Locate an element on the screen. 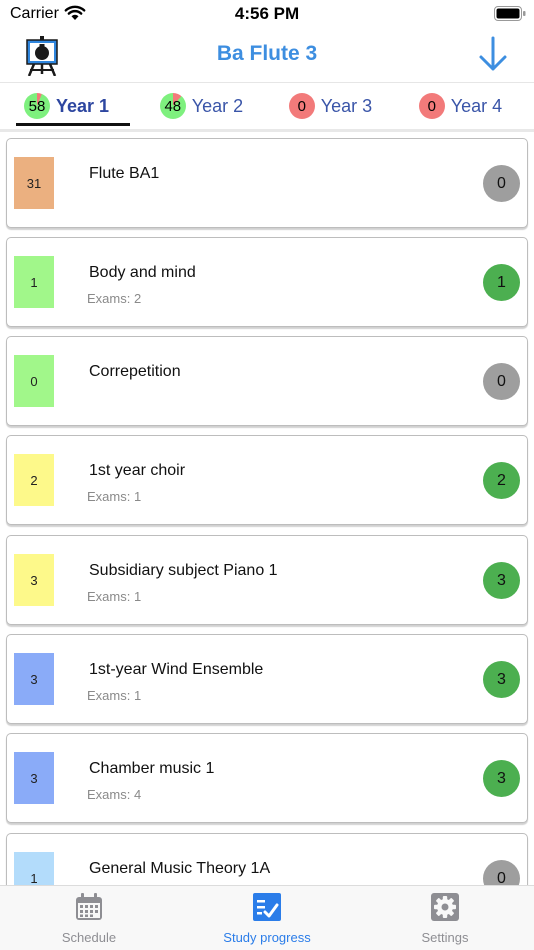  tab-year-4: 0 Year 4 is located at coordinates (460, 106).